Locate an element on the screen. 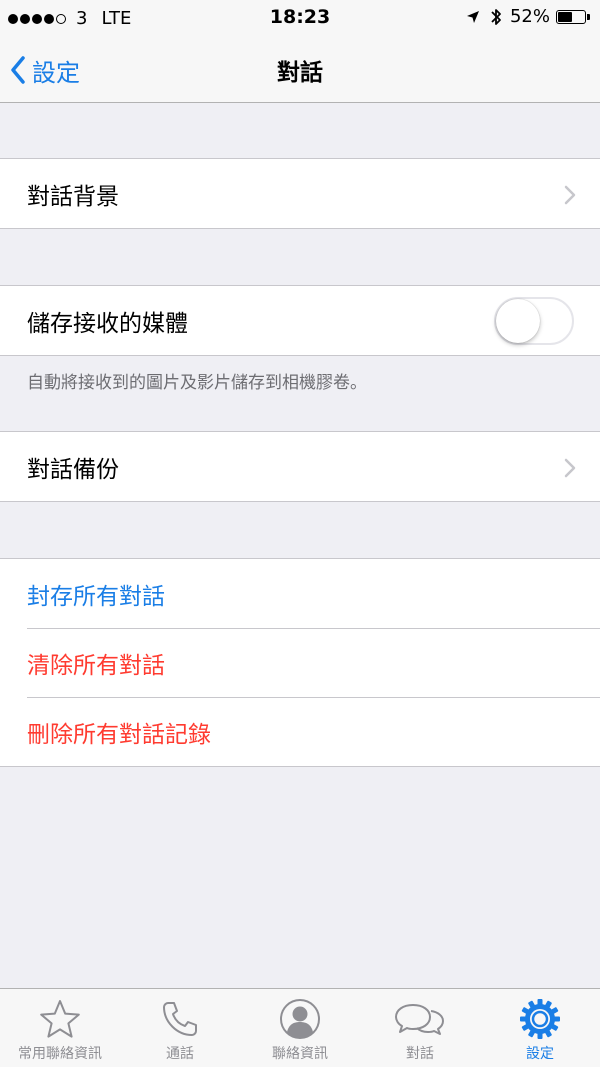 This screenshot has width=600, height=1067. bluetooth-icon is located at coordinates (496, 17).